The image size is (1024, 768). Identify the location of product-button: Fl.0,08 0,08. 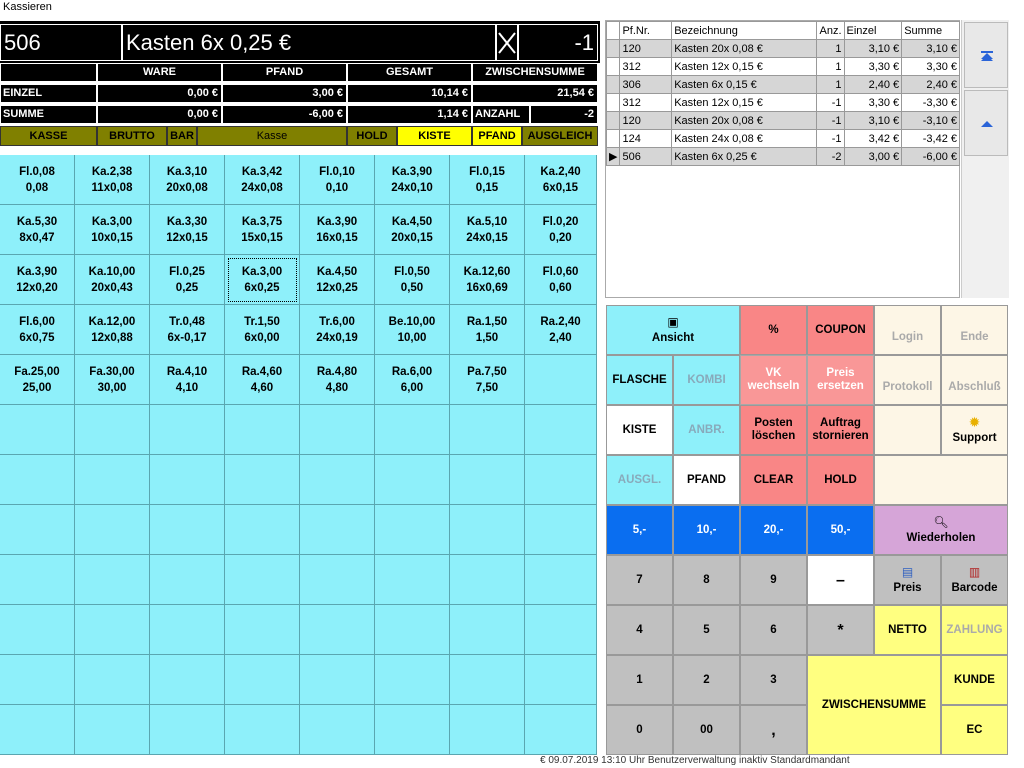
(37, 180).